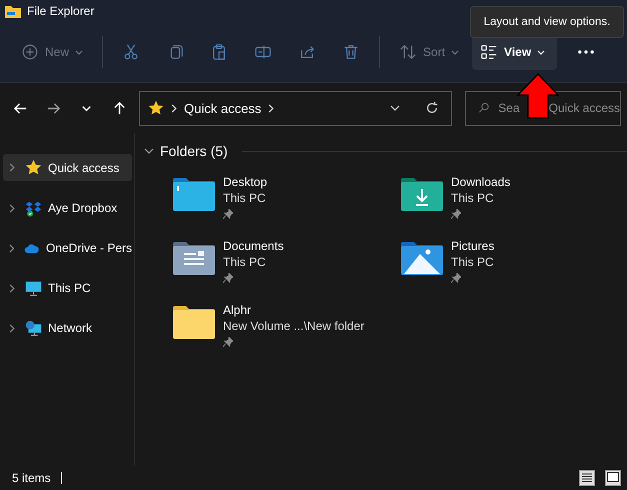 The image size is (627, 490). I want to click on download-folder-icon, so click(422, 194).